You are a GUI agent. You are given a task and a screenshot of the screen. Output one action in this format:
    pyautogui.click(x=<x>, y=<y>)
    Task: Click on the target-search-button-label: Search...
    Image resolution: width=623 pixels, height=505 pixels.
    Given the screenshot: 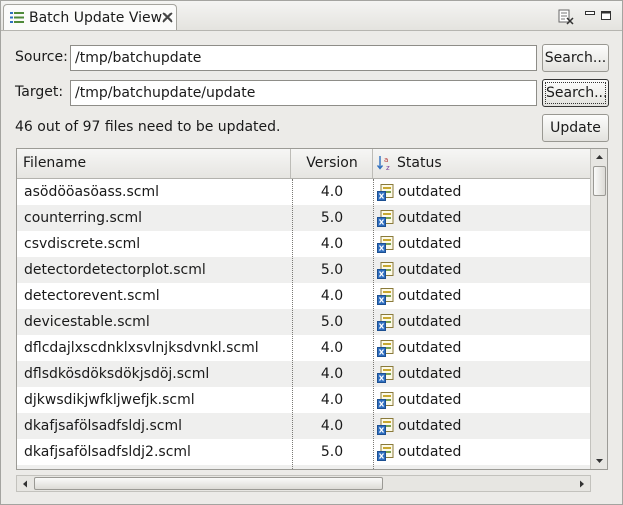 What is the action you would take?
    pyautogui.click(x=576, y=93)
    